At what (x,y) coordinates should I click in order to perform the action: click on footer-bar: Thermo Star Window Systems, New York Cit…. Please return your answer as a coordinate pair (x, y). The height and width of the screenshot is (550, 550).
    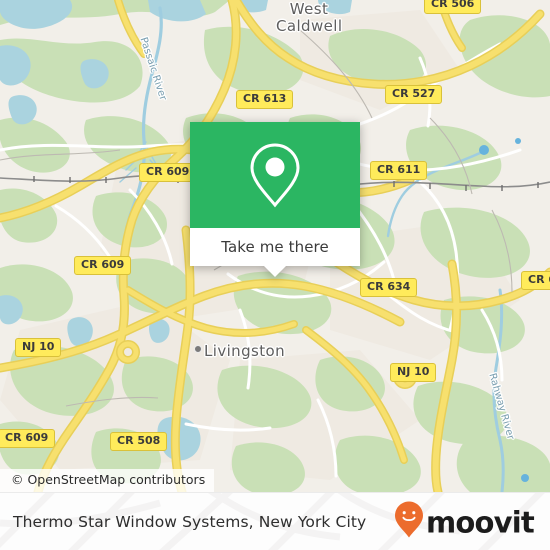
    Looking at the image, I should click on (275, 521).